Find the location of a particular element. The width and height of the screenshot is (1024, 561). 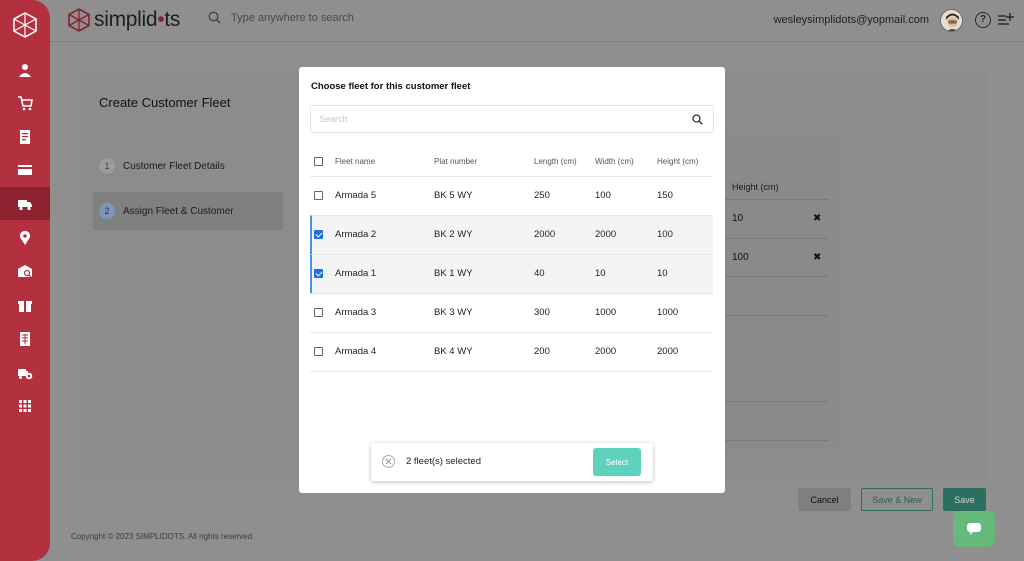

column-header: Fleet name is located at coordinates (355, 161).